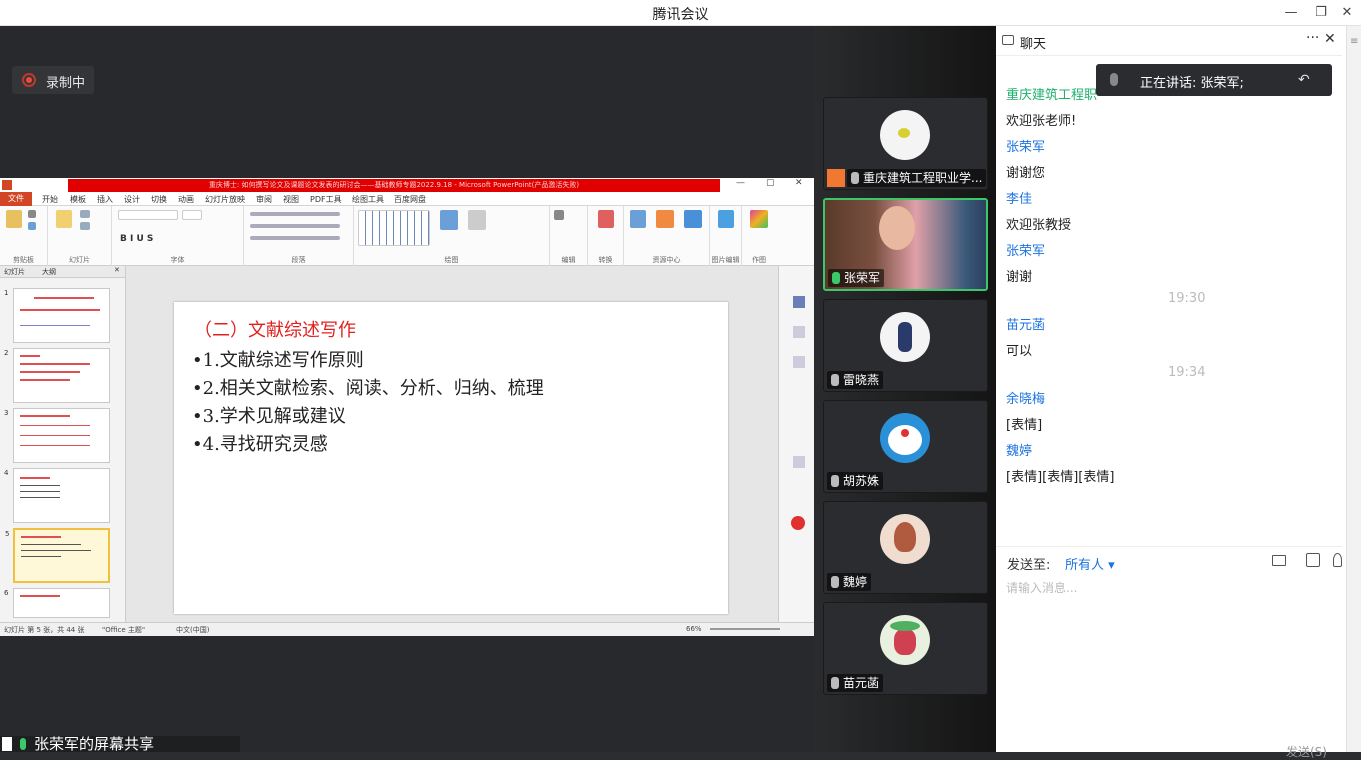 The height and width of the screenshot is (760, 1361). What do you see at coordinates (394, 228) in the screenshot?
I see `shapes-gallery` at bounding box center [394, 228].